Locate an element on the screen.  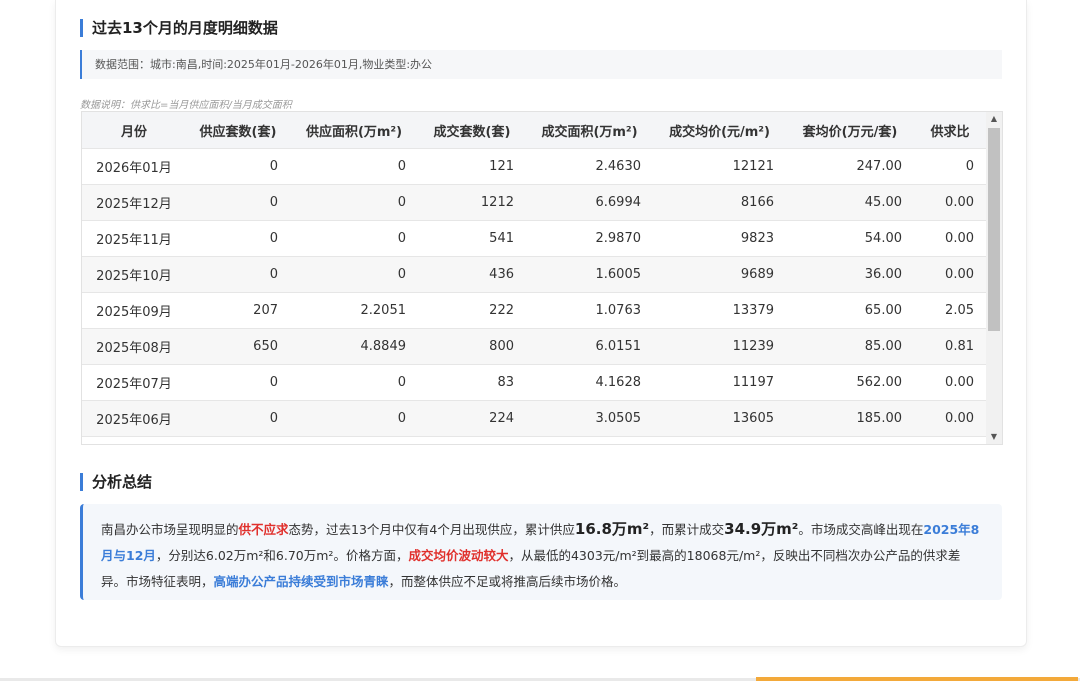
data-scope-text: 数据范围：城市:南昌,时间:2025年01月-2026年01月,物业类型:办公 is located at coordinates (264, 64).